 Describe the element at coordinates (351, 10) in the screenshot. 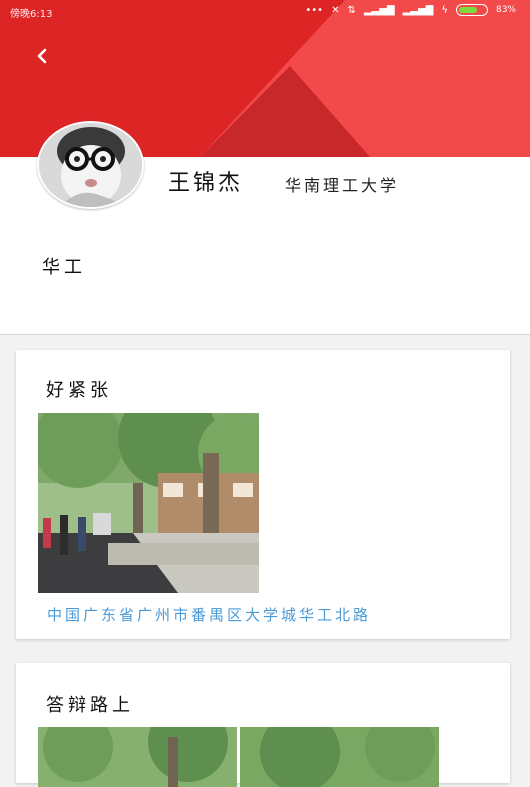

I see `data-icon: ⇅` at that location.